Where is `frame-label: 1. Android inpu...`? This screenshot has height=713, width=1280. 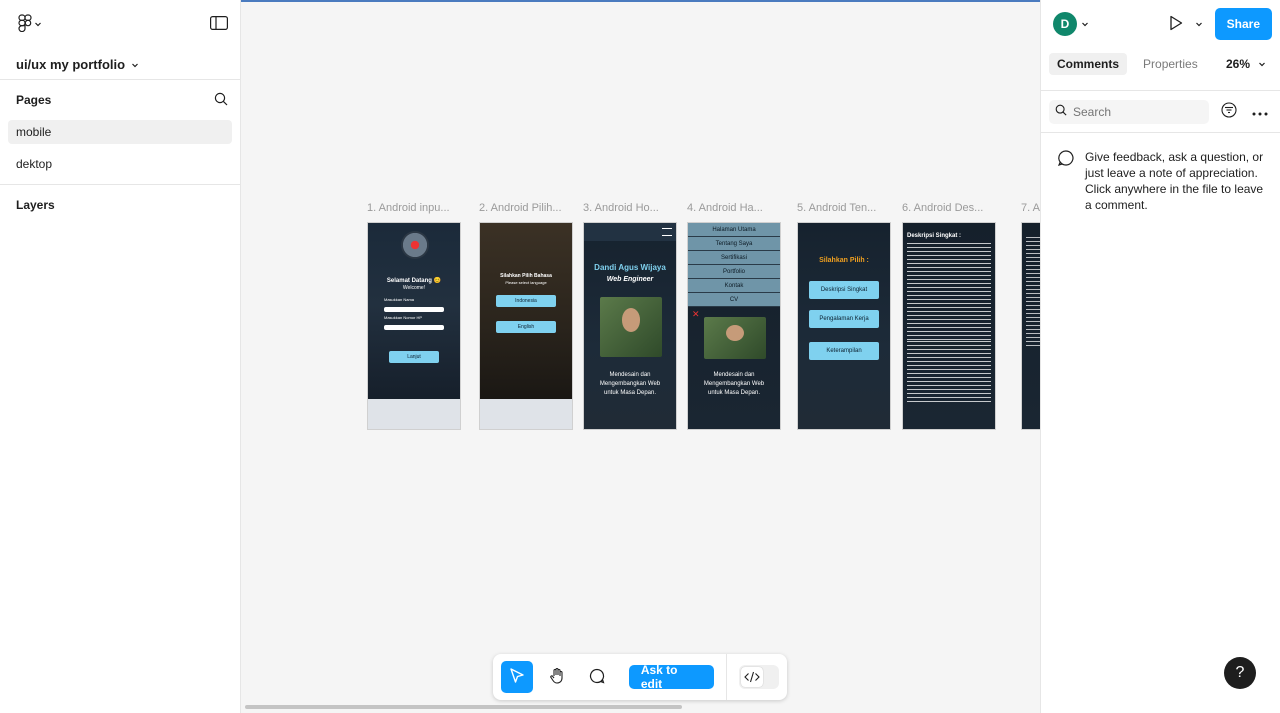 frame-label: 1. Android inpu... is located at coordinates (412, 208).